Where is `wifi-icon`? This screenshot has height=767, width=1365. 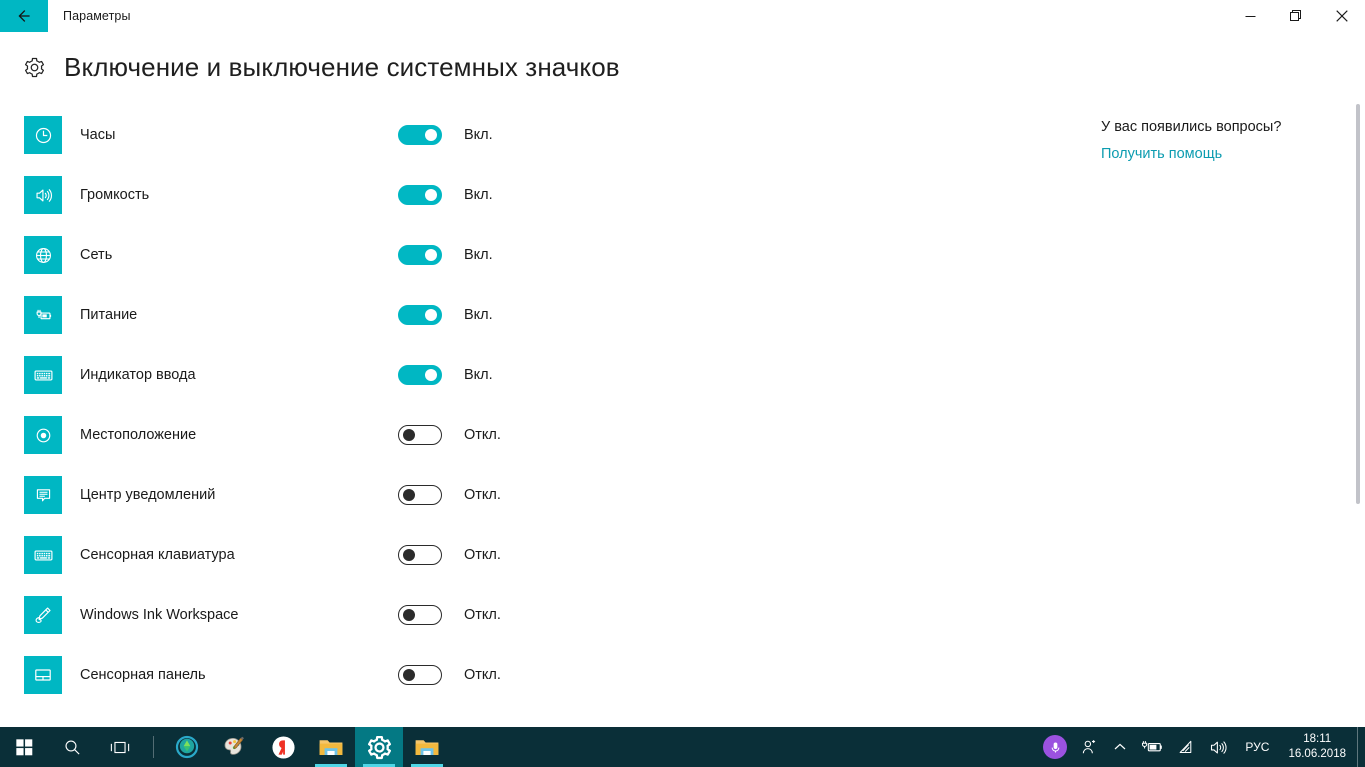
wifi-icon is located at coordinates (1186, 747).